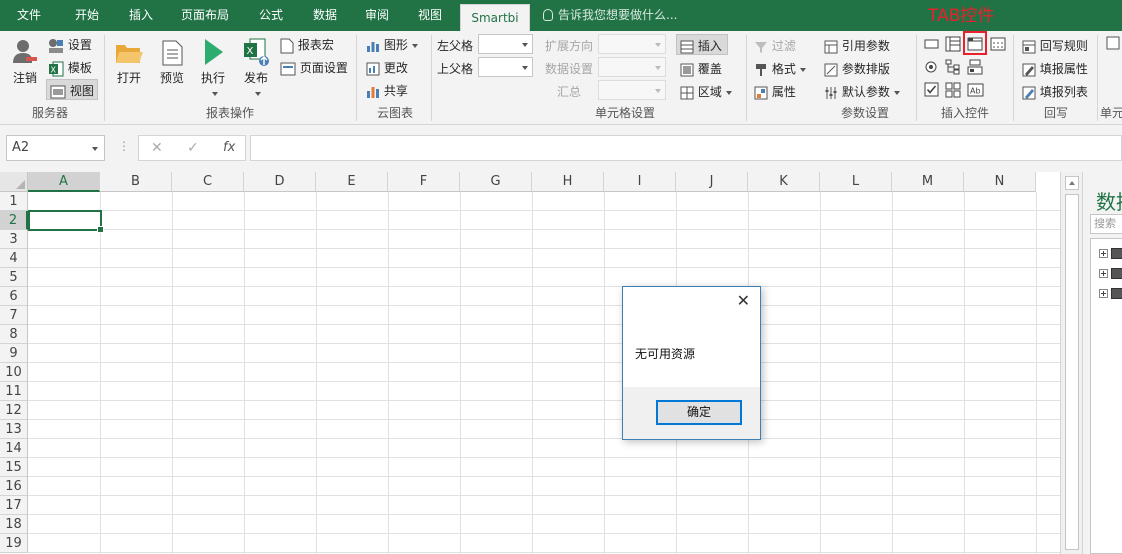 The width and height of the screenshot is (1122, 554). Describe the element at coordinates (14, 353) in the screenshot. I see `row-header-9: 9` at that location.